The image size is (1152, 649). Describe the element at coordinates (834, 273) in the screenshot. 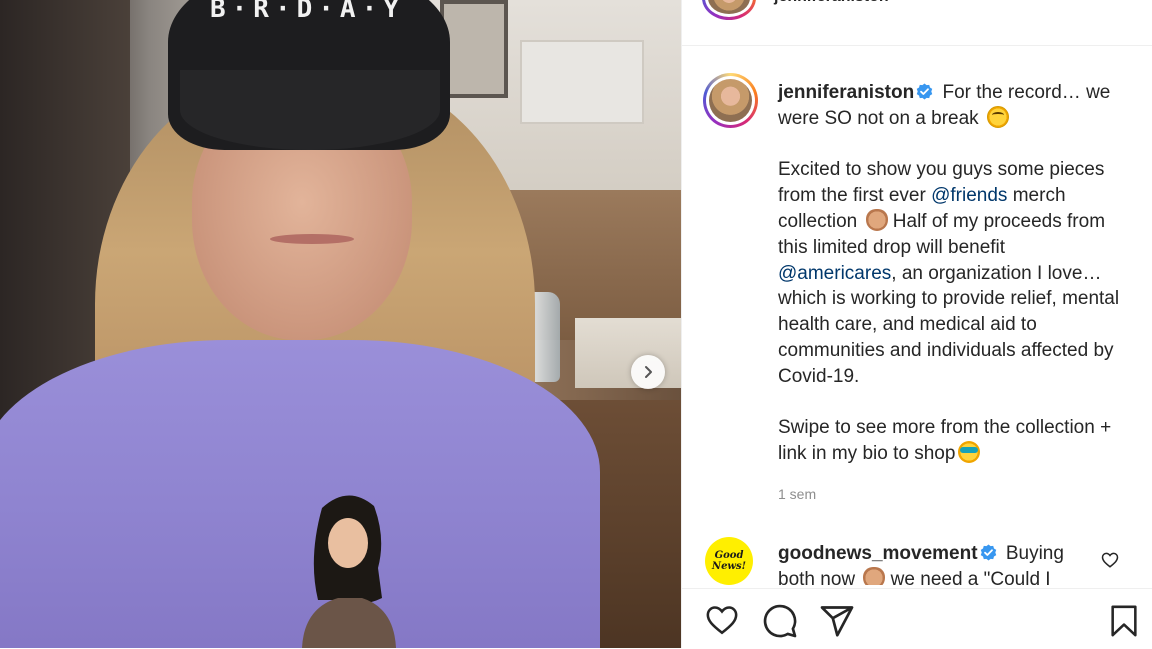

I see `mention-americares-link: @americares` at that location.